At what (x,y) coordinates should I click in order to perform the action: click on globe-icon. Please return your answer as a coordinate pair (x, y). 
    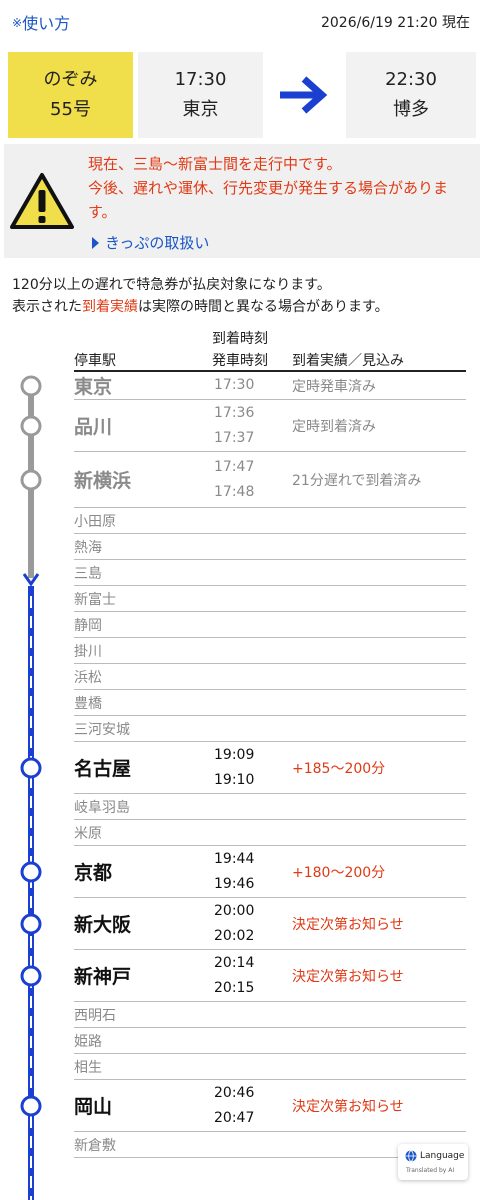
    Looking at the image, I should click on (411, 1156).